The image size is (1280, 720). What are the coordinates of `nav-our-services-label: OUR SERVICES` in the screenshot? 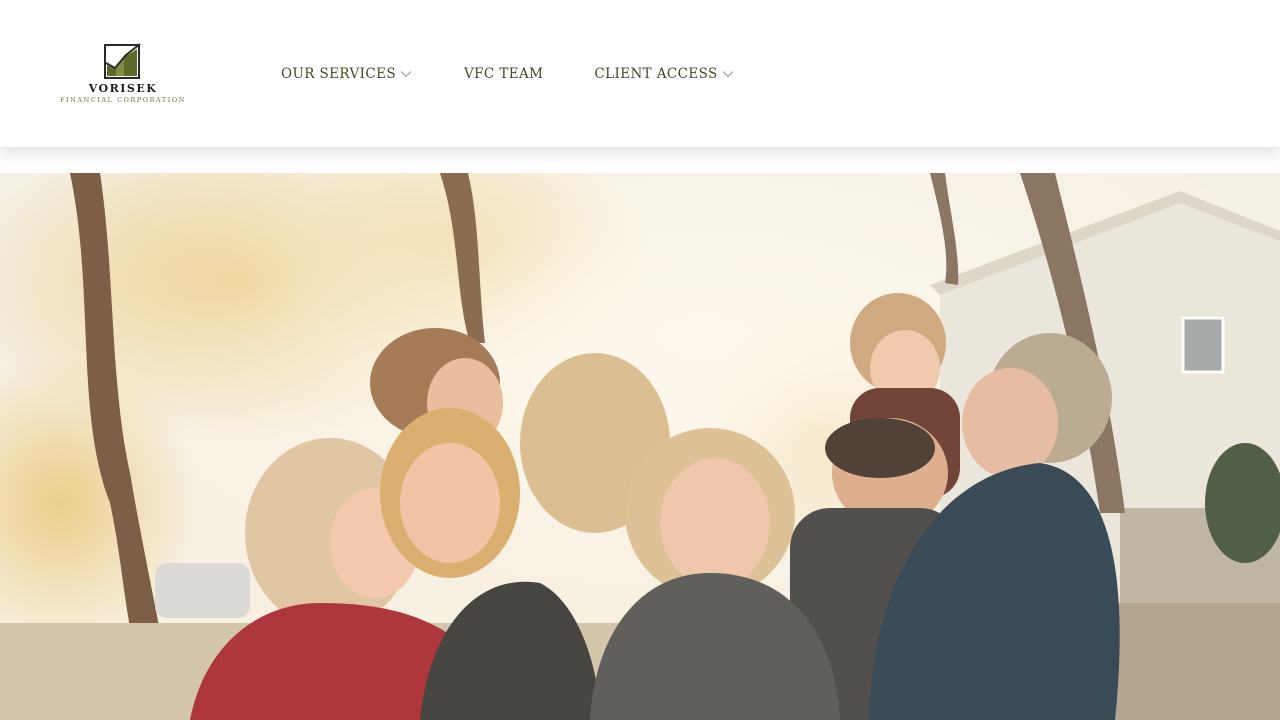 It's located at (339, 74).